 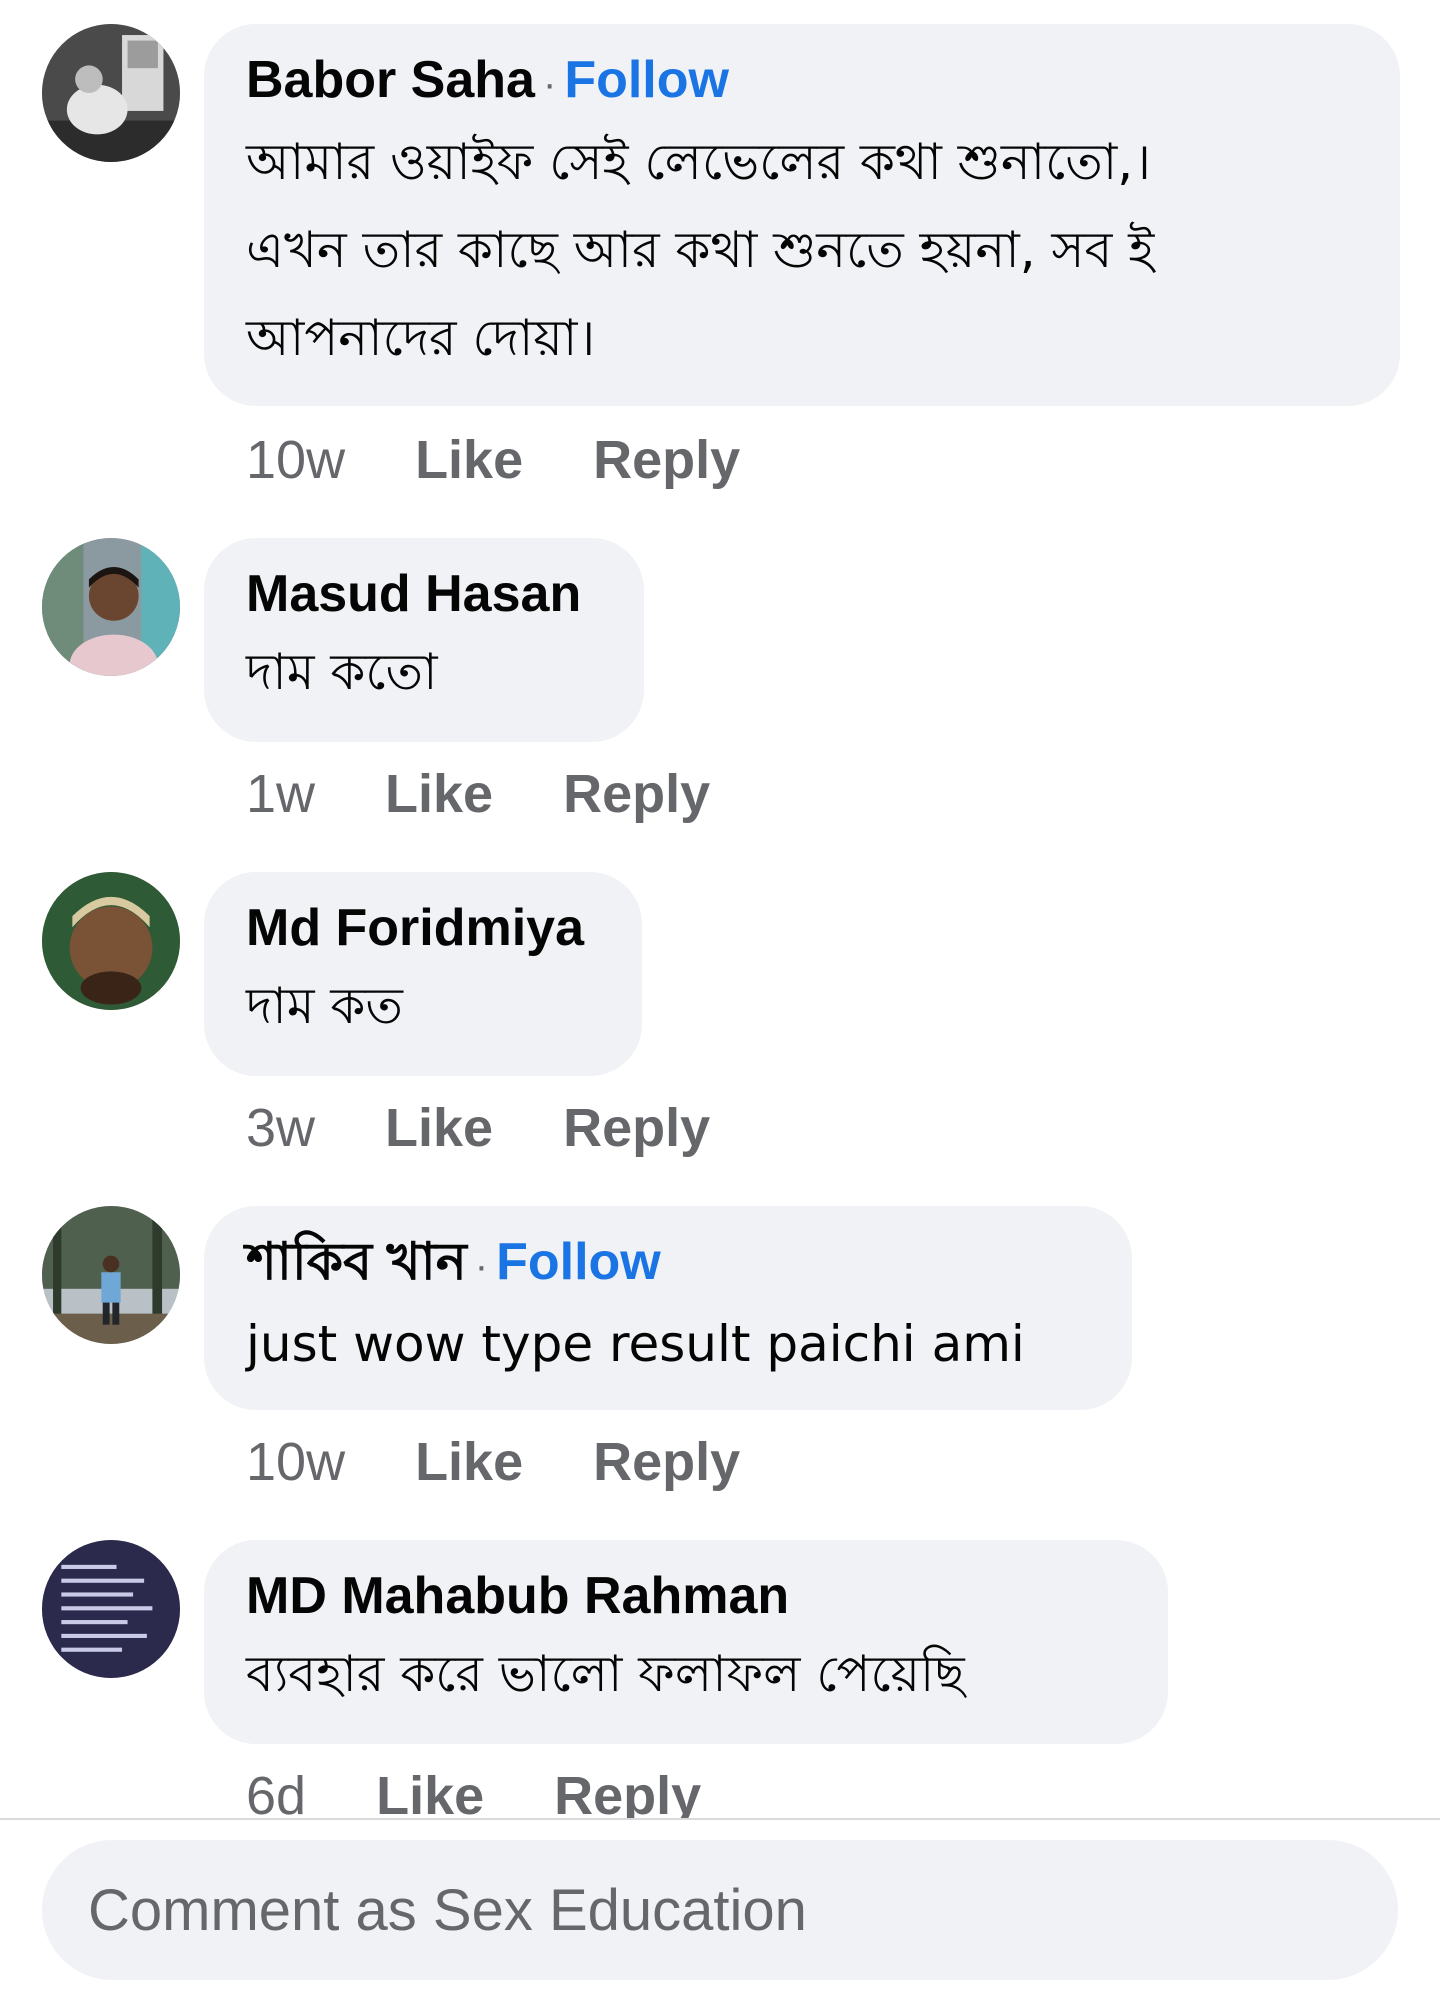 What do you see at coordinates (742, 1910) in the screenshot?
I see `comment-input` at bounding box center [742, 1910].